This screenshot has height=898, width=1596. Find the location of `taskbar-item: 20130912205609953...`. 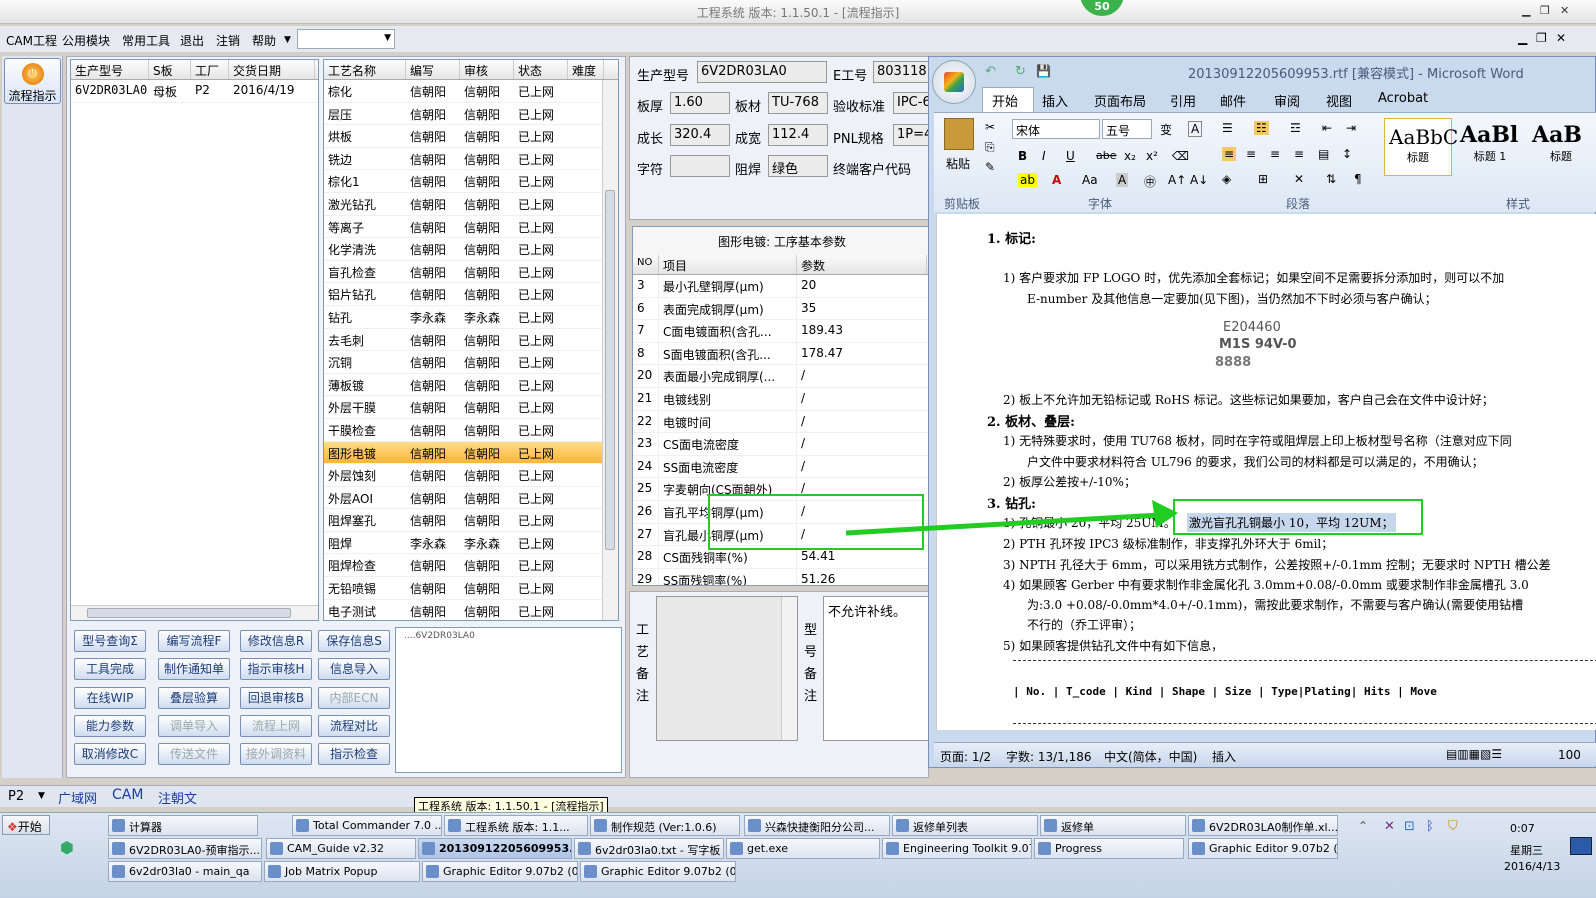

taskbar-item: 20130912205609953... is located at coordinates (495, 848).